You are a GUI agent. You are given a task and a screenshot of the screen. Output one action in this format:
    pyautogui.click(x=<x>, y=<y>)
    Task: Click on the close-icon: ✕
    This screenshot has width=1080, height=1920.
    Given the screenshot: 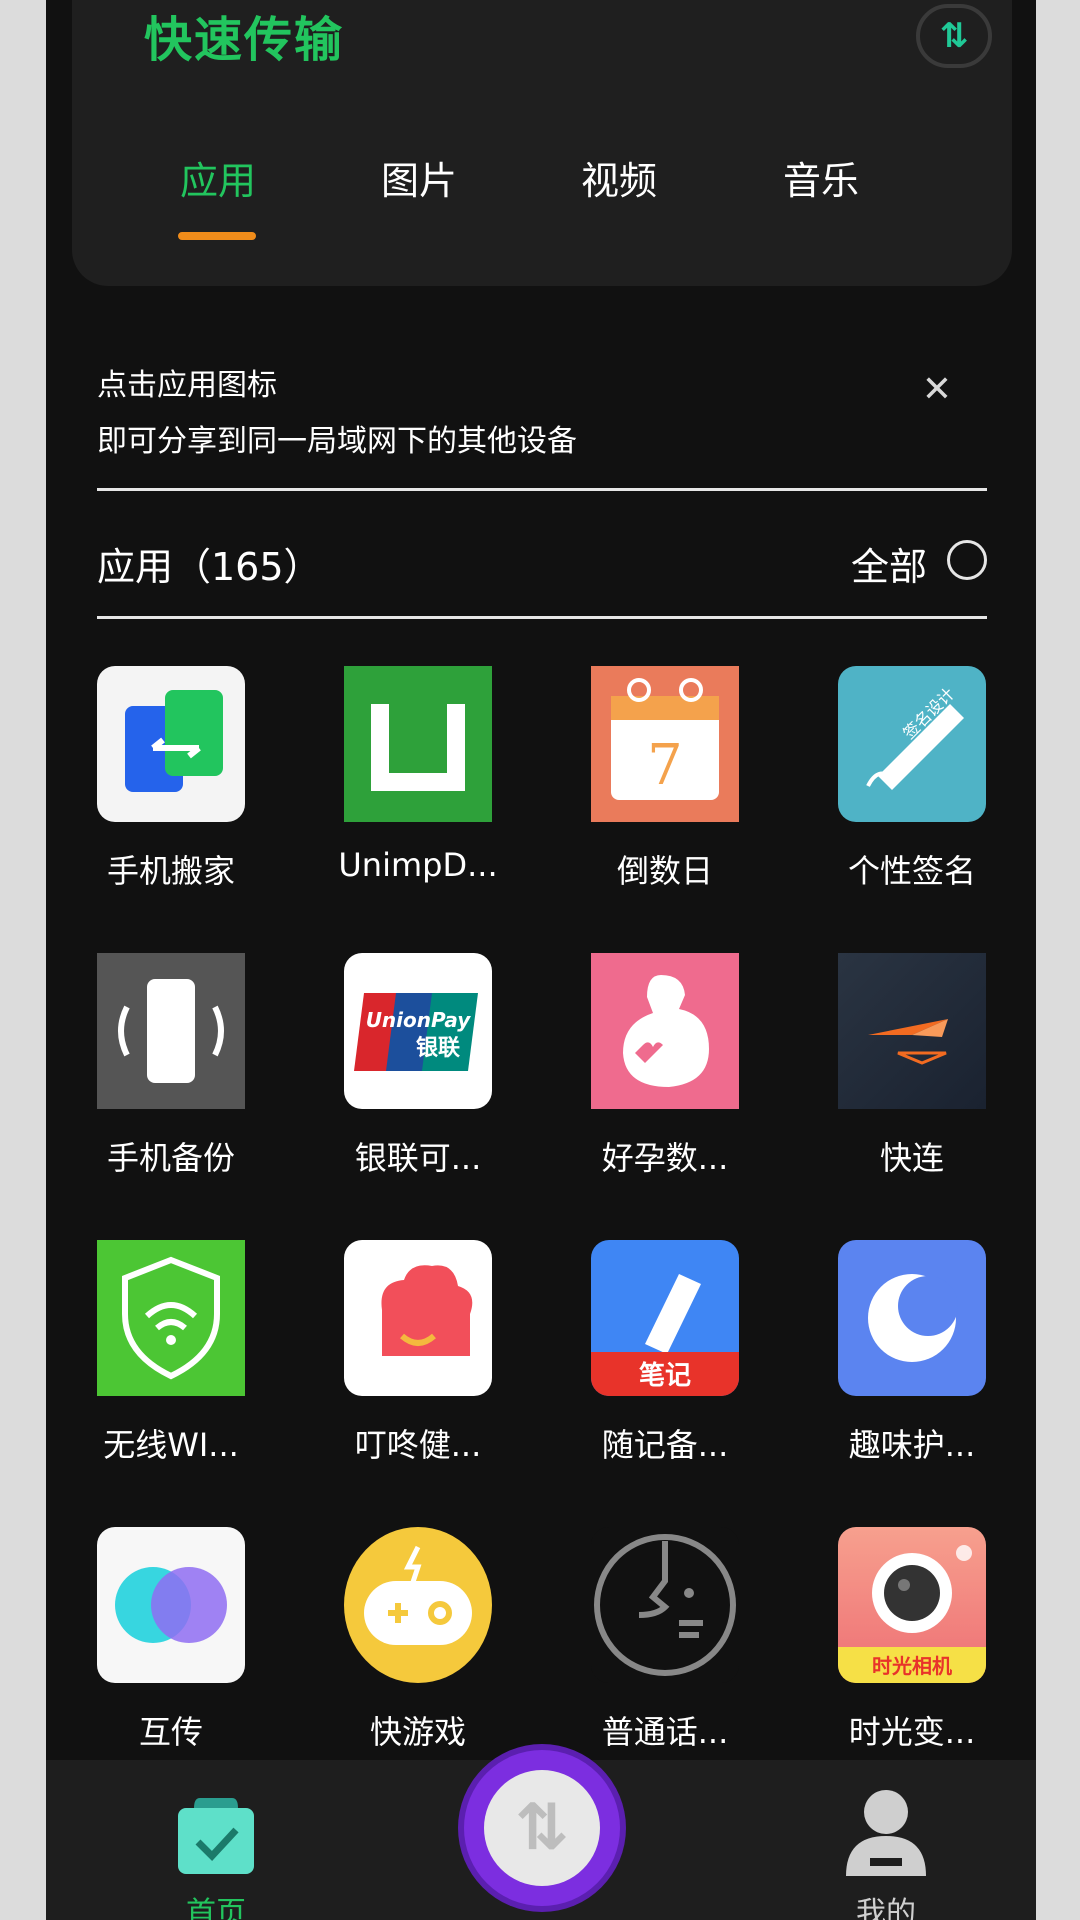 What is the action you would take?
    pyautogui.click(x=937, y=390)
    